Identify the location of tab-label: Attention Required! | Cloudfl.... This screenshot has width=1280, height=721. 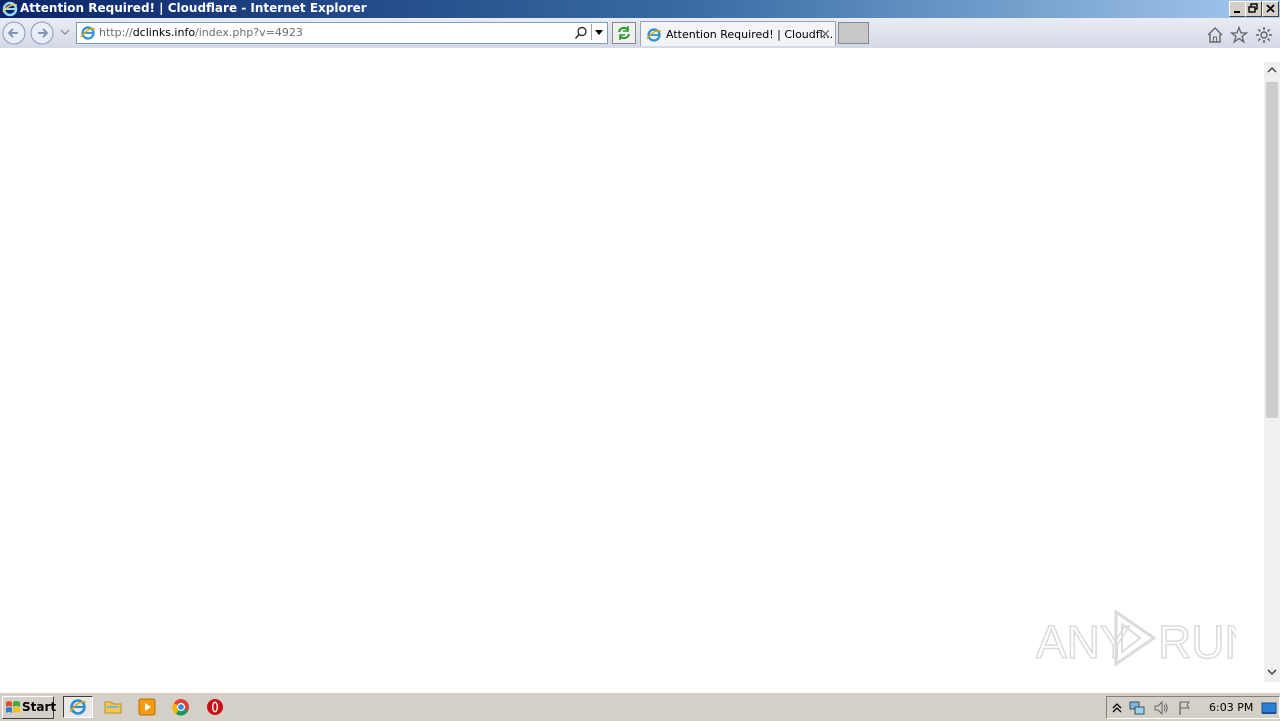
(750, 34).